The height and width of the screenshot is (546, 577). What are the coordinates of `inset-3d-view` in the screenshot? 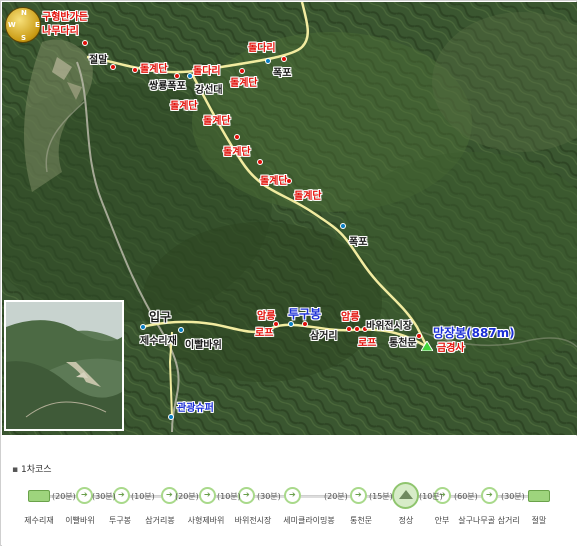 It's located at (64, 365).